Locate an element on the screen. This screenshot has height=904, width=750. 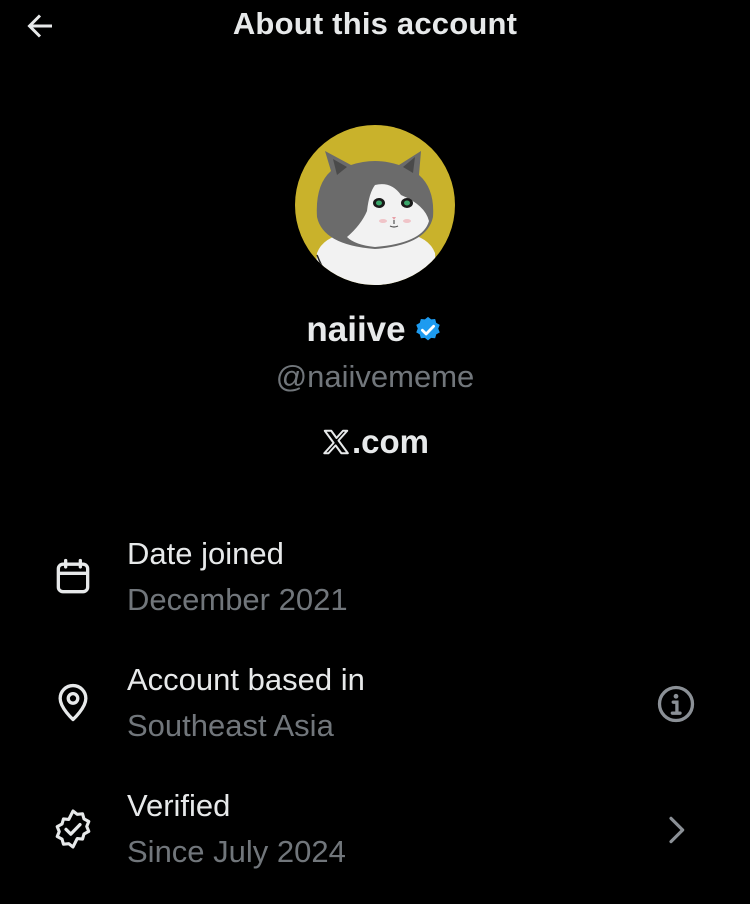
row-value: Southeast Asia is located at coordinates (230, 725).